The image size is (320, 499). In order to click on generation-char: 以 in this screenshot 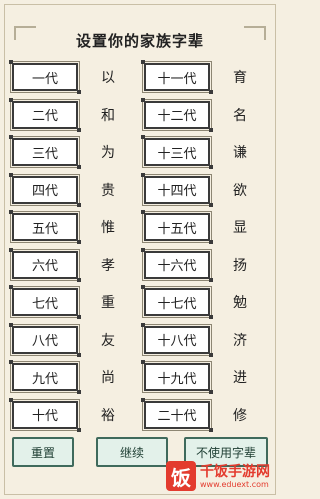, I will do `click(108, 77)`.